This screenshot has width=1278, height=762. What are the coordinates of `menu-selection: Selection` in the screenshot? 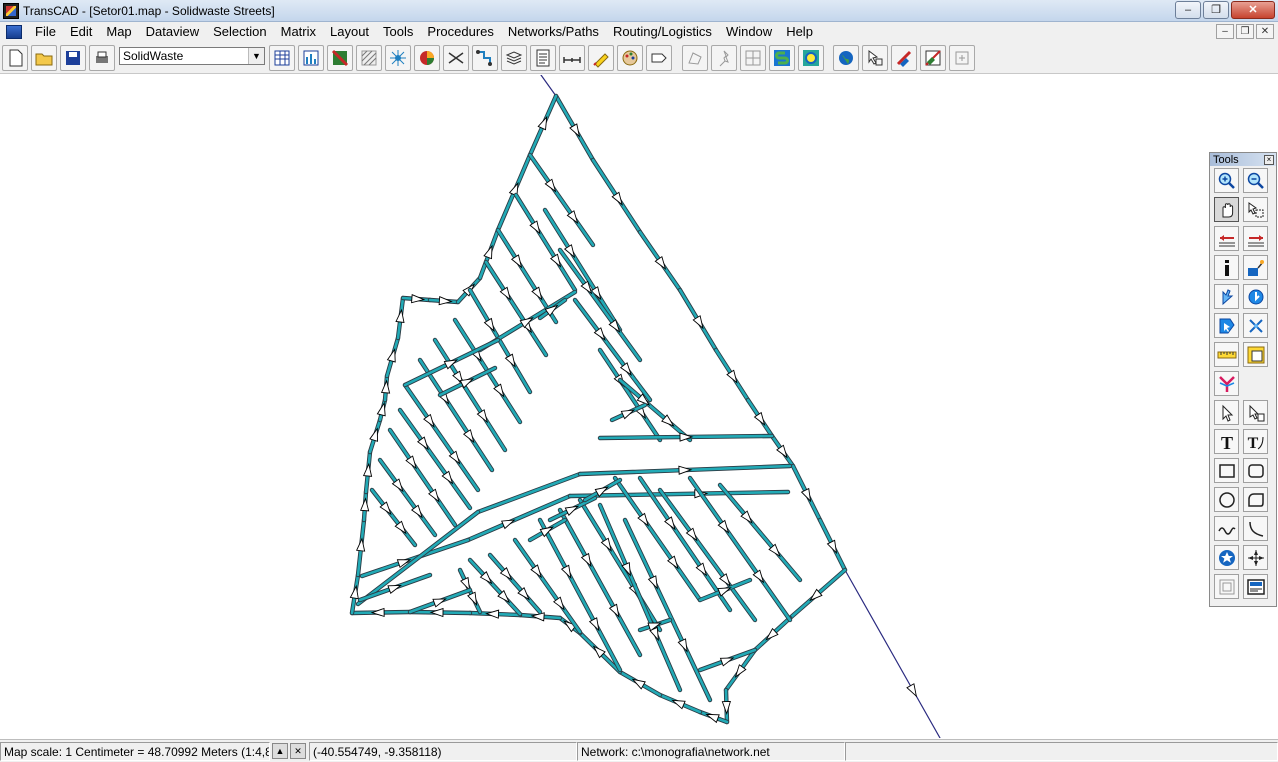 It's located at (239, 32).